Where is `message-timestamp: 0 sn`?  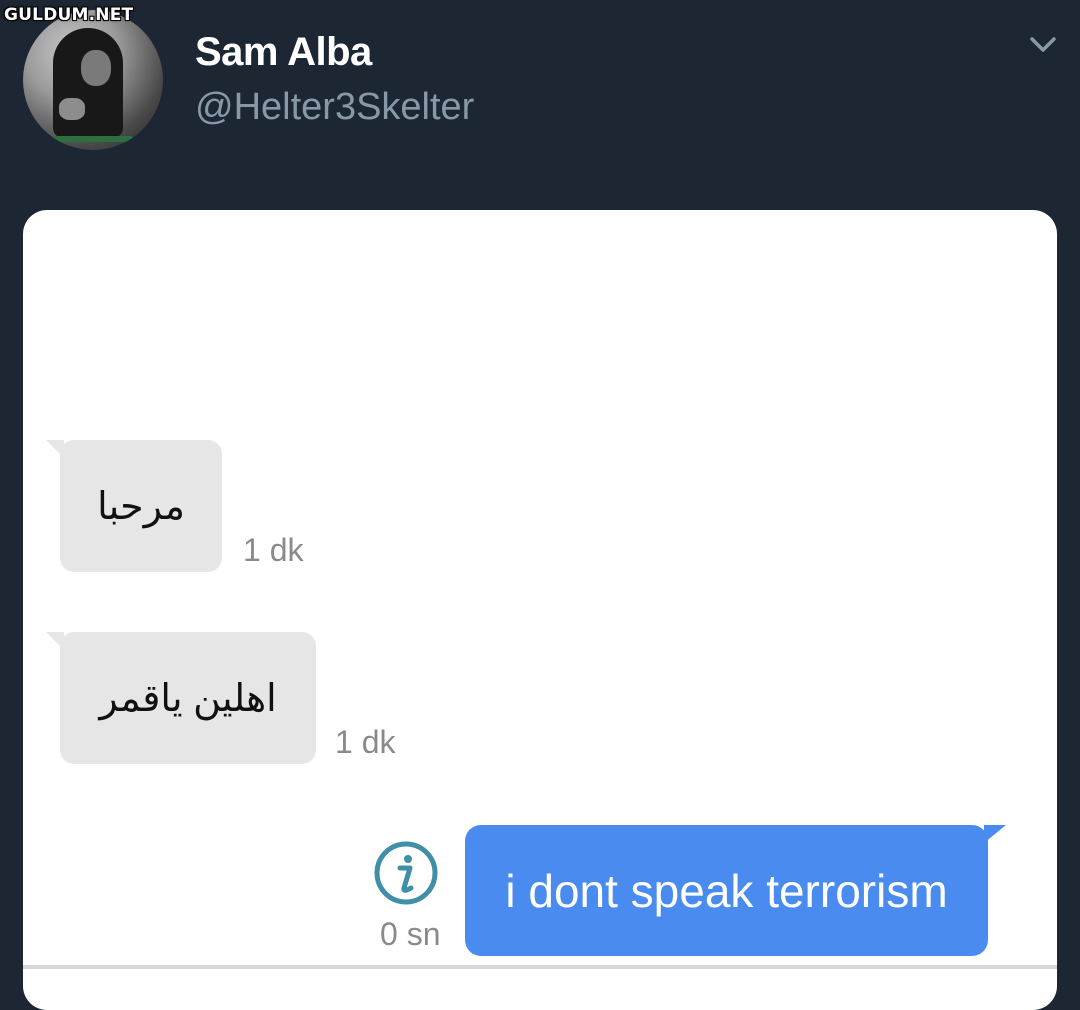
message-timestamp: 0 sn is located at coordinates (410, 934).